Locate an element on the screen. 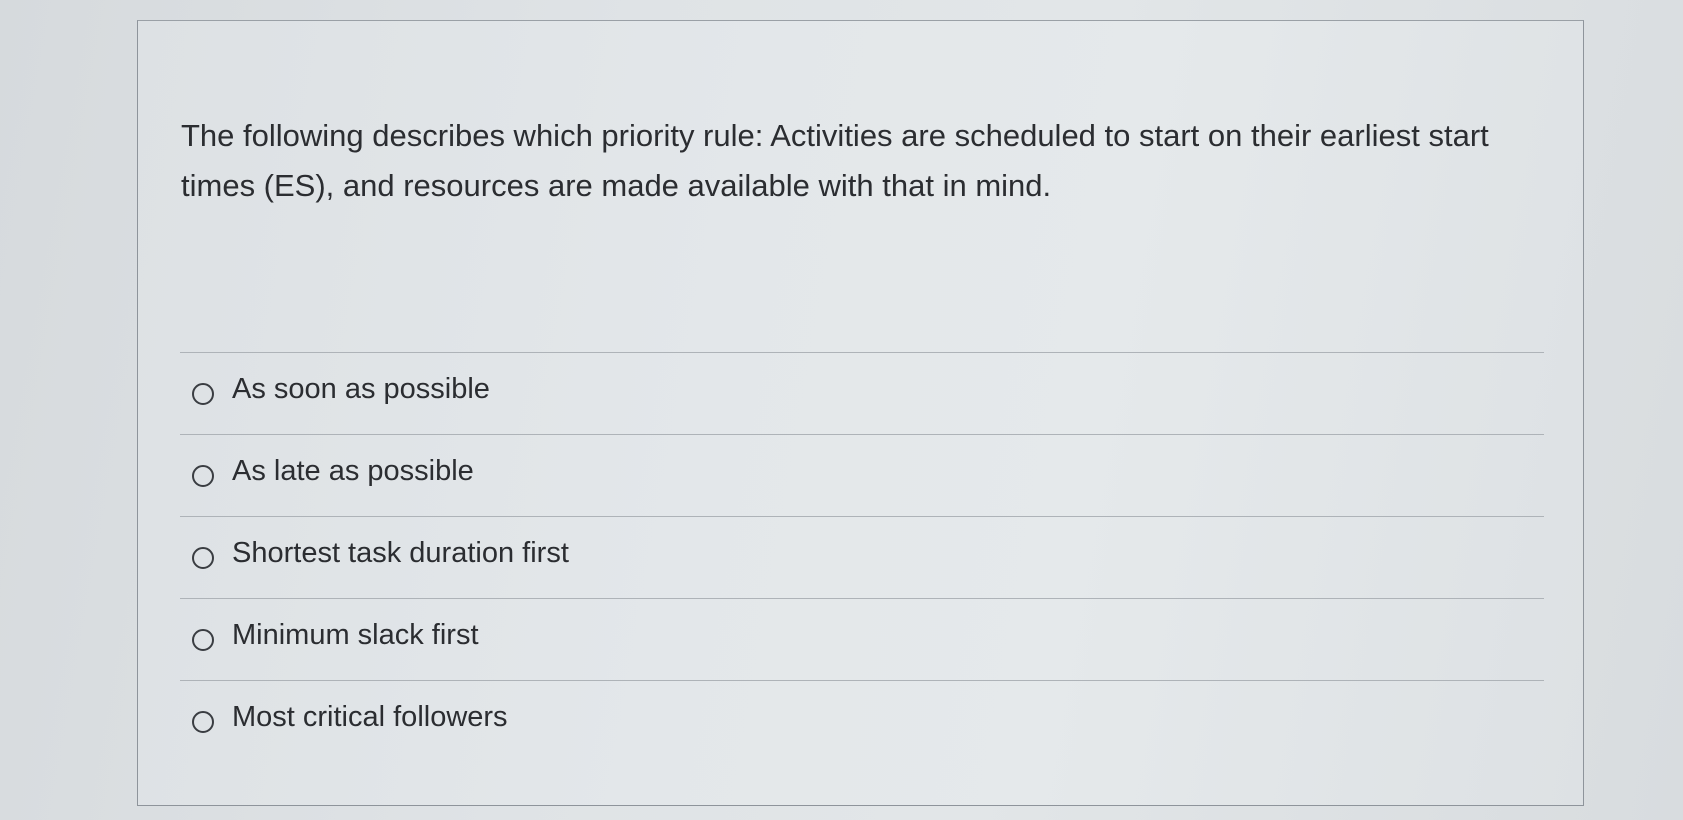  answer-option: Shortest task duration first is located at coordinates (862, 557).